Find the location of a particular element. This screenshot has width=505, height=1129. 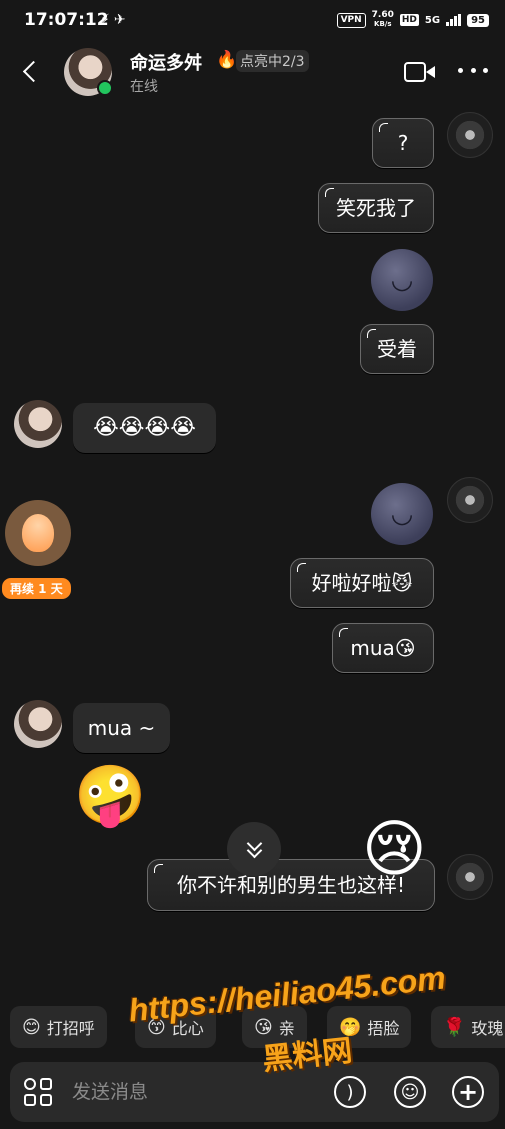

plus-icon: + is located at coordinates (468, 1092).